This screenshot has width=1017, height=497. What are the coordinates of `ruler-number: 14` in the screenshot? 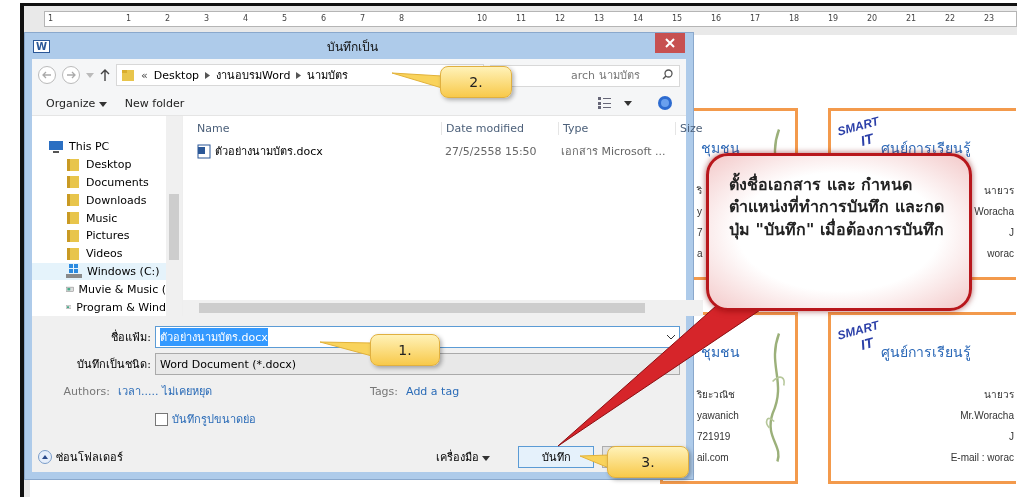 It's located at (638, 19).